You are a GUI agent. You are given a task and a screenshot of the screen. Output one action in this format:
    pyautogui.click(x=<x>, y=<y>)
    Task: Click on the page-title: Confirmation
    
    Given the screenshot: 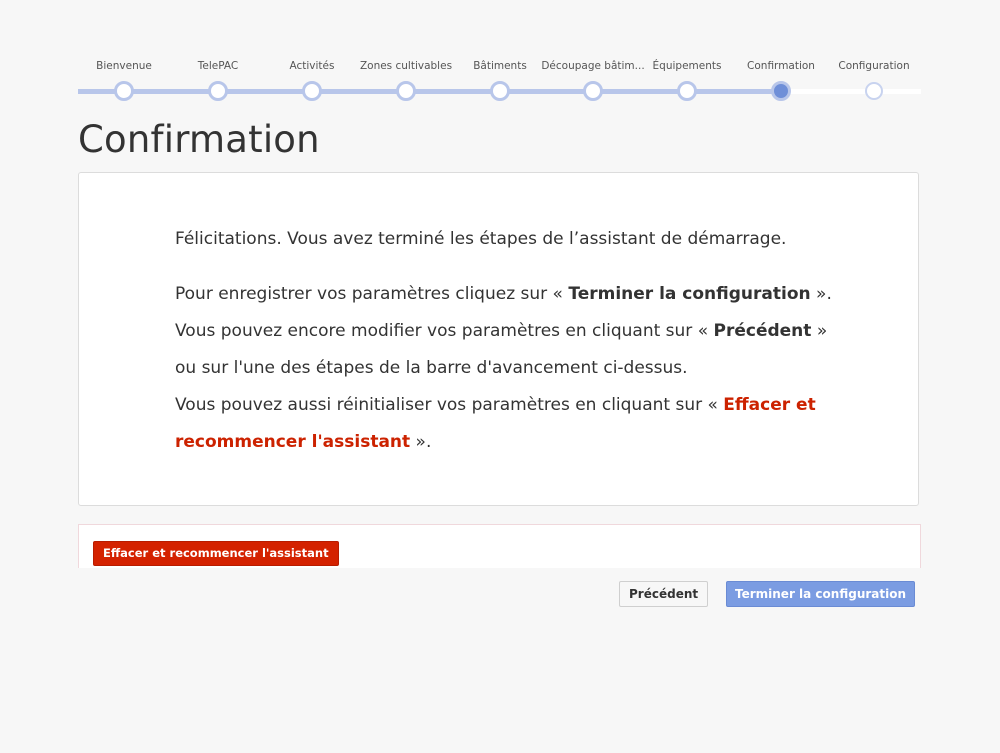 What is the action you would take?
    pyautogui.click(x=199, y=139)
    